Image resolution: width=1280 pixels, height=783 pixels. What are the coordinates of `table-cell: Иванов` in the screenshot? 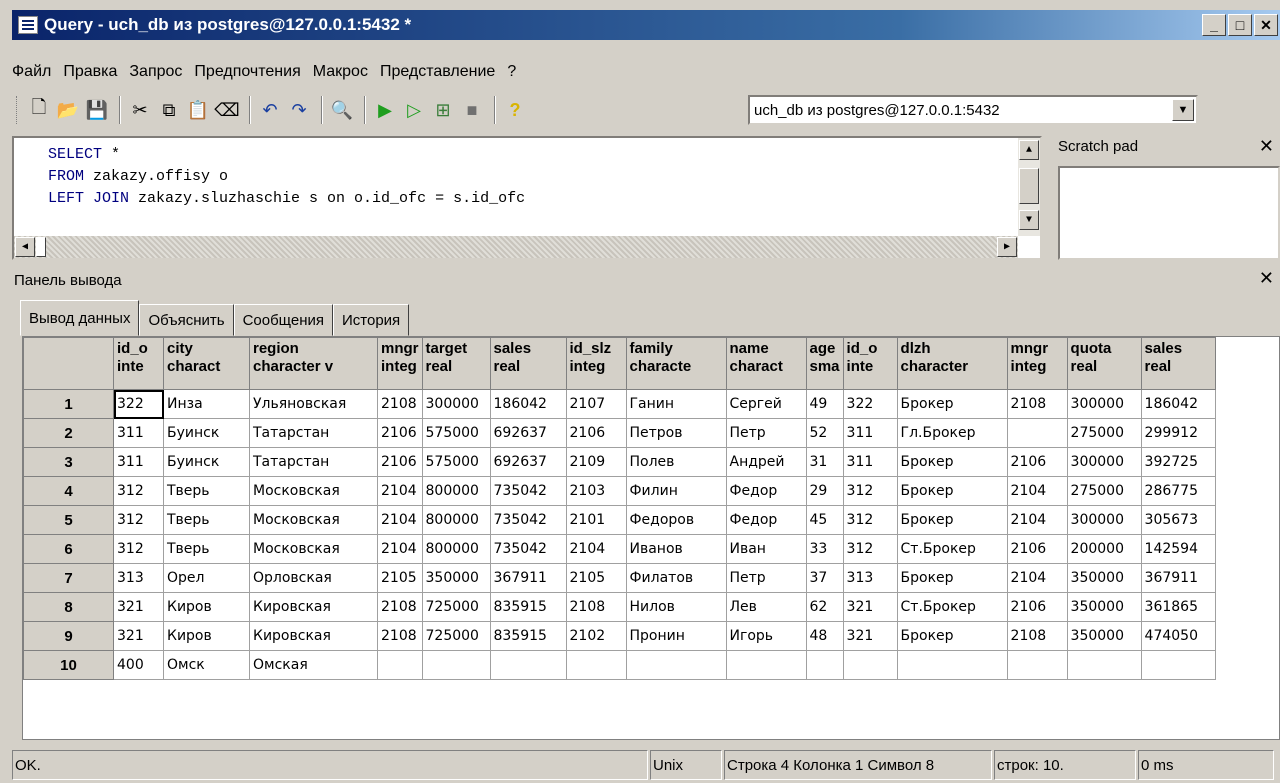 It's located at (676, 549).